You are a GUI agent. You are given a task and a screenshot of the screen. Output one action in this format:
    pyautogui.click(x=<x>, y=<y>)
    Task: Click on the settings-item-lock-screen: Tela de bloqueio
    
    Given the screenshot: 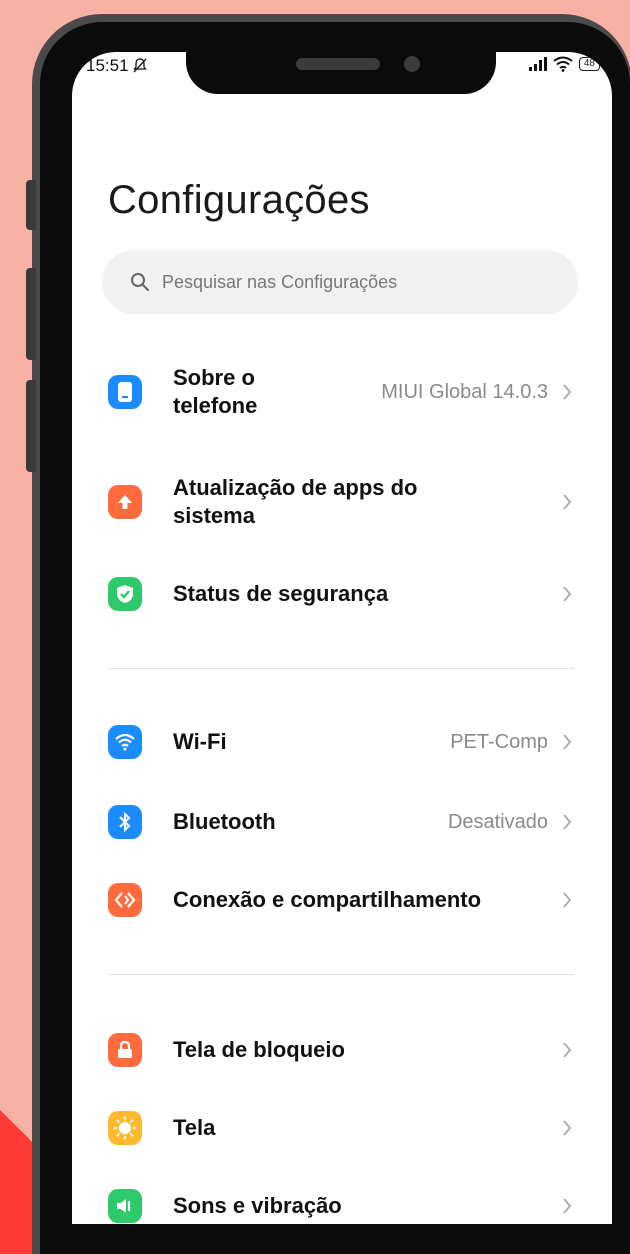 What is the action you would take?
    pyautogui.click(x=342, y=1050)
    